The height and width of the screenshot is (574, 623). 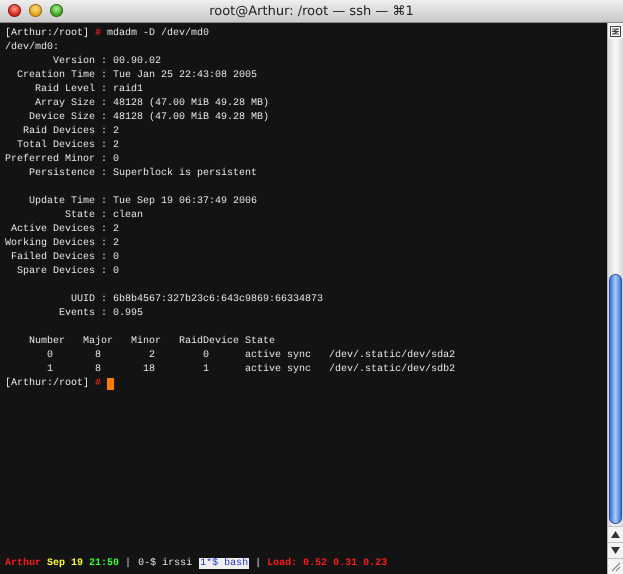 What do you see at coordinates (14, 10) in the screenshot?
I see `close-button` at bounding box center [14, 10].